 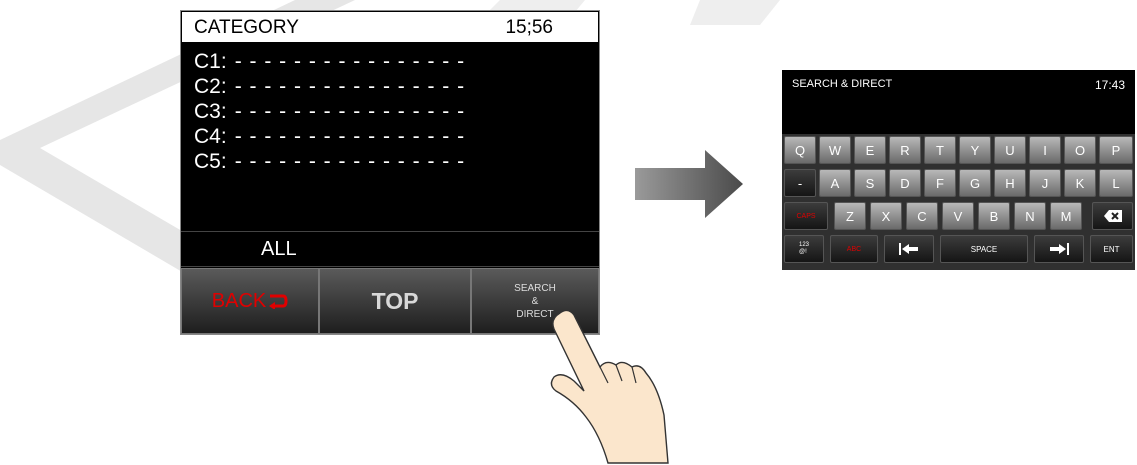 What do you see at coordinates (905, 183) in the screenshot?
I see `key-d: D` at bounding box center [905, 183].